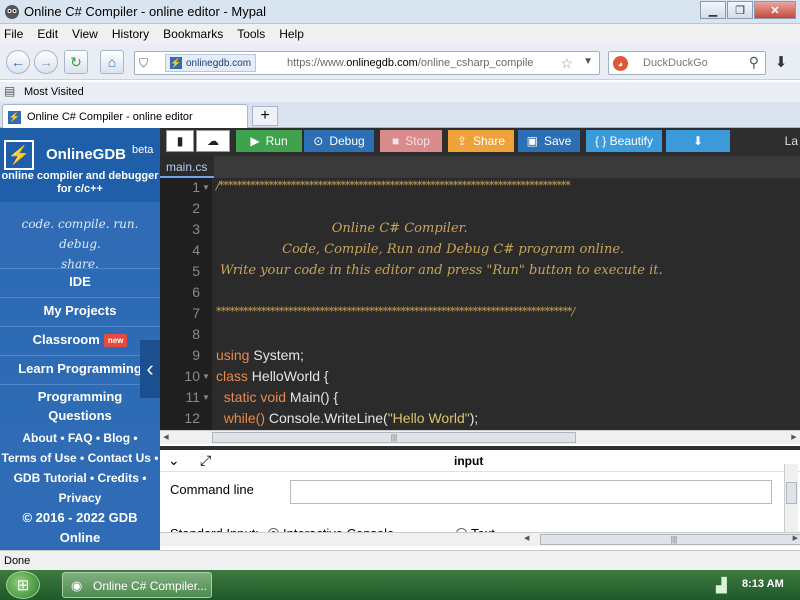  I want to click on browser-tab: ⚡ Online C# Compiler - online editor, so click(125, 116).